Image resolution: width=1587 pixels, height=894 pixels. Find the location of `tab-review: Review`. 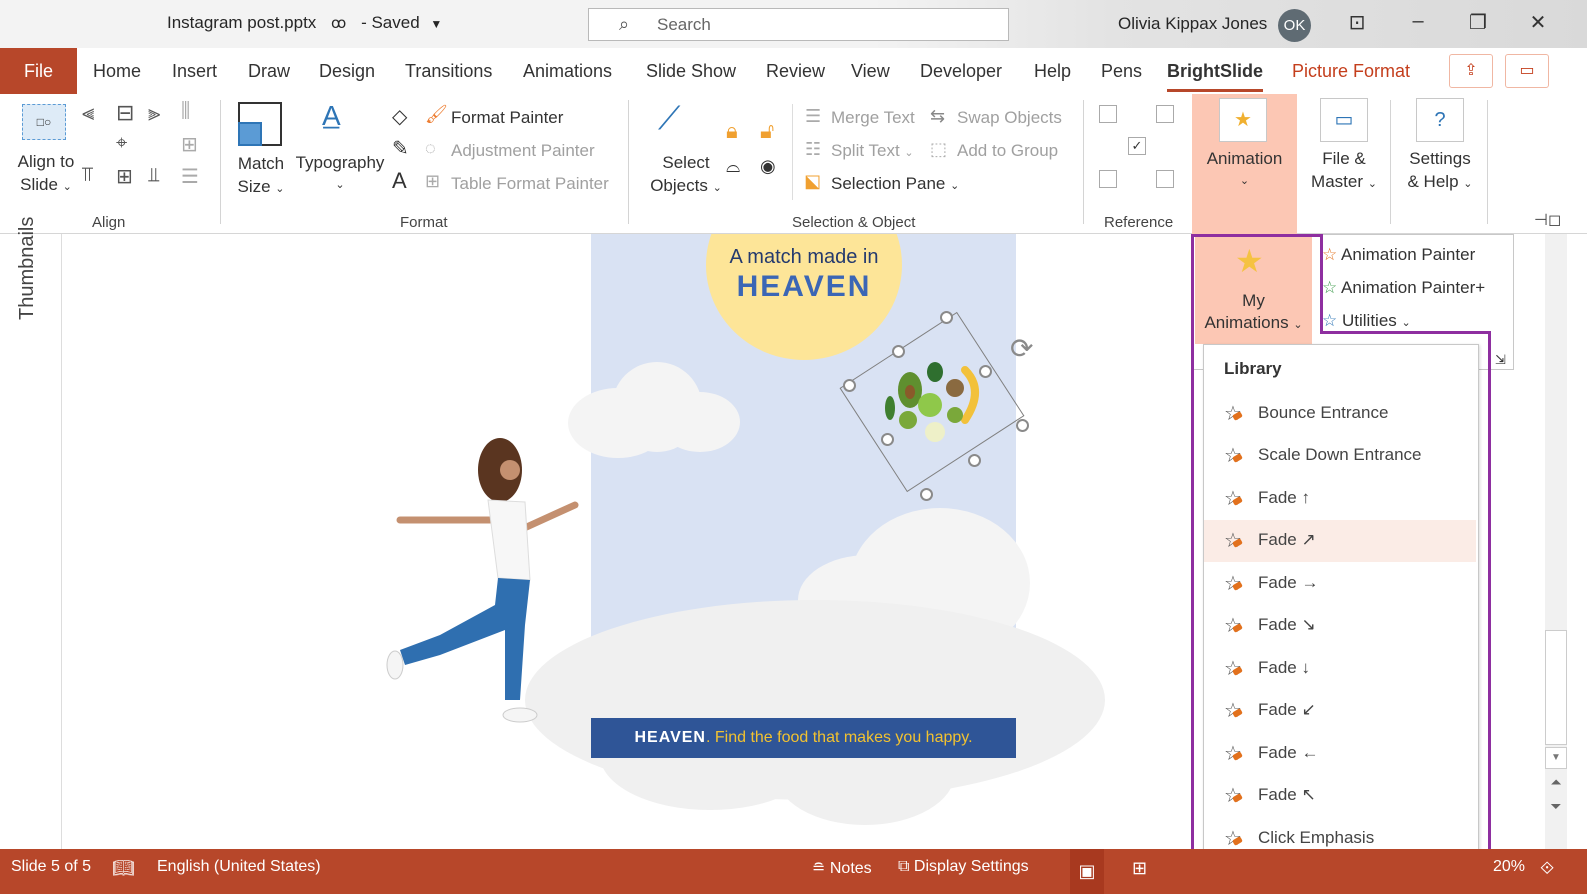

tab-review: Review is located at coordinates (795, 71).